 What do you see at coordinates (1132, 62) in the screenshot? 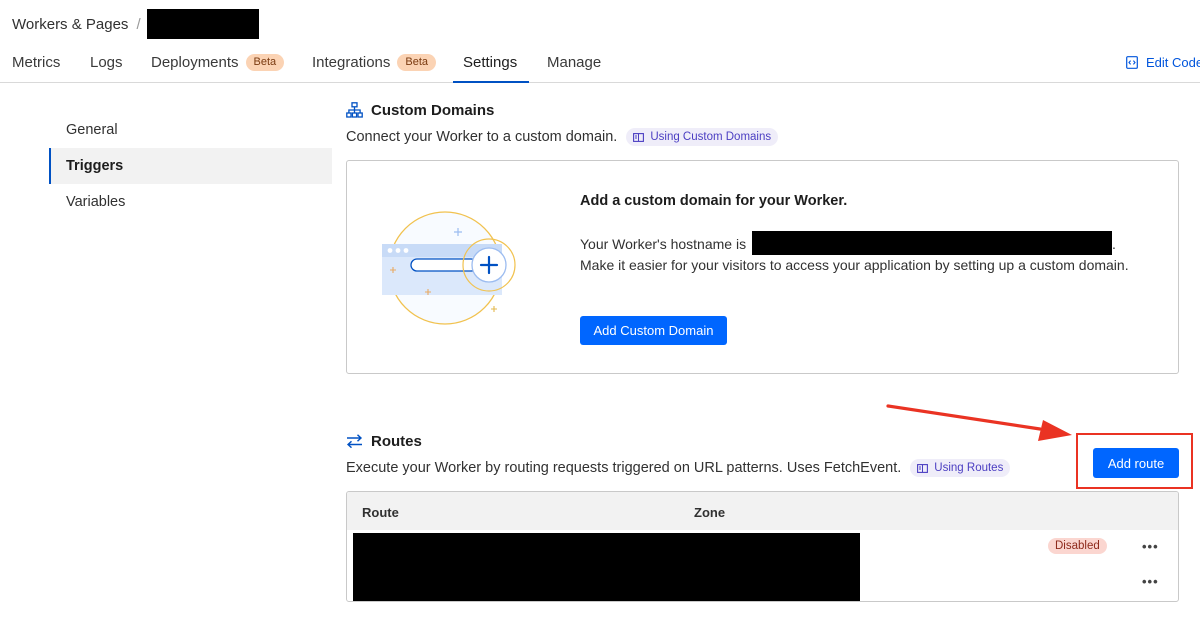
I see `code-file-icon` at bounding box center [1132, 62].